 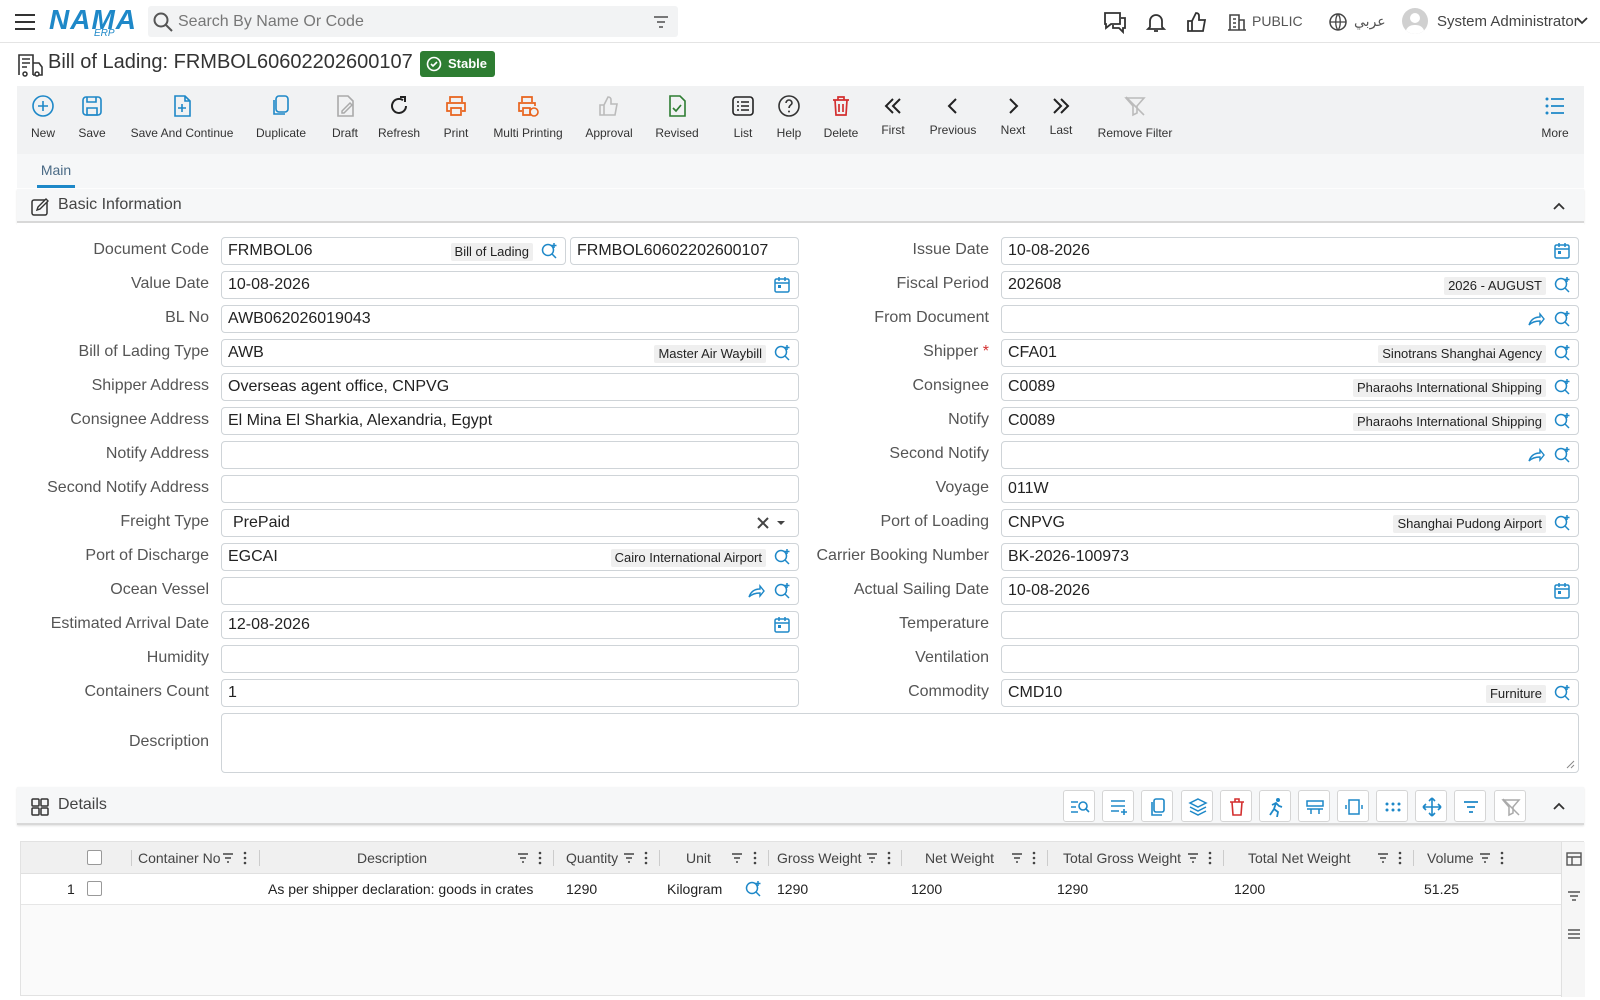 I want to click on search-input, so click(x=403, y=21).